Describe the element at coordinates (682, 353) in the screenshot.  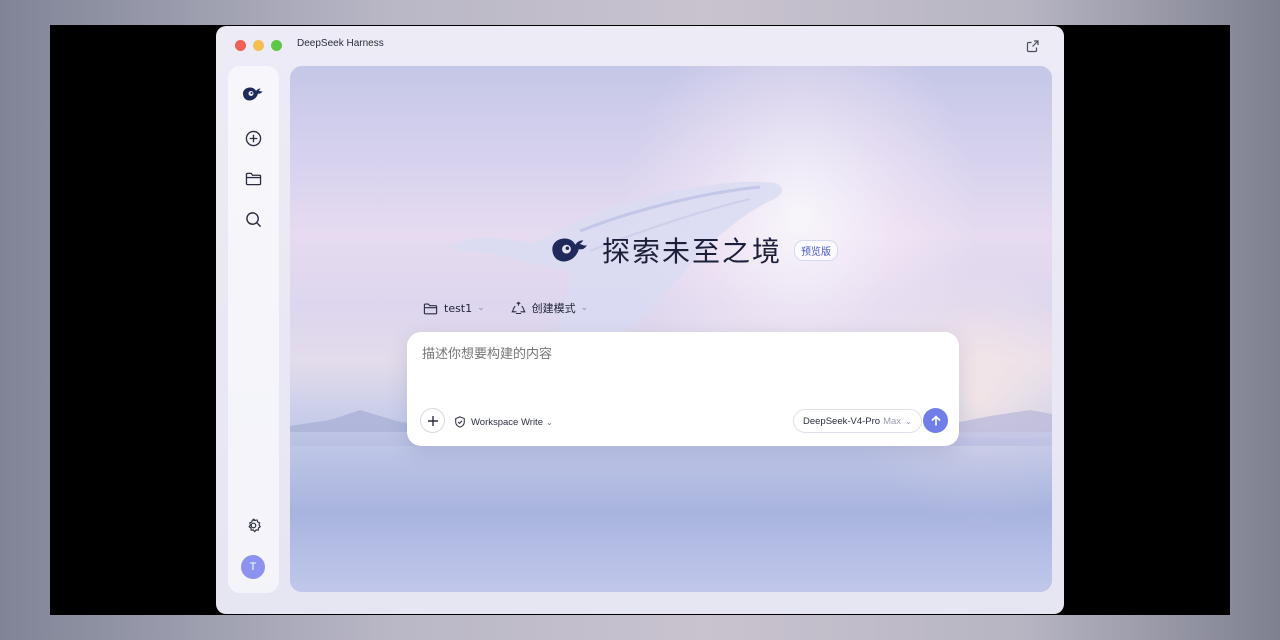
I see `prompt-input` at that location.